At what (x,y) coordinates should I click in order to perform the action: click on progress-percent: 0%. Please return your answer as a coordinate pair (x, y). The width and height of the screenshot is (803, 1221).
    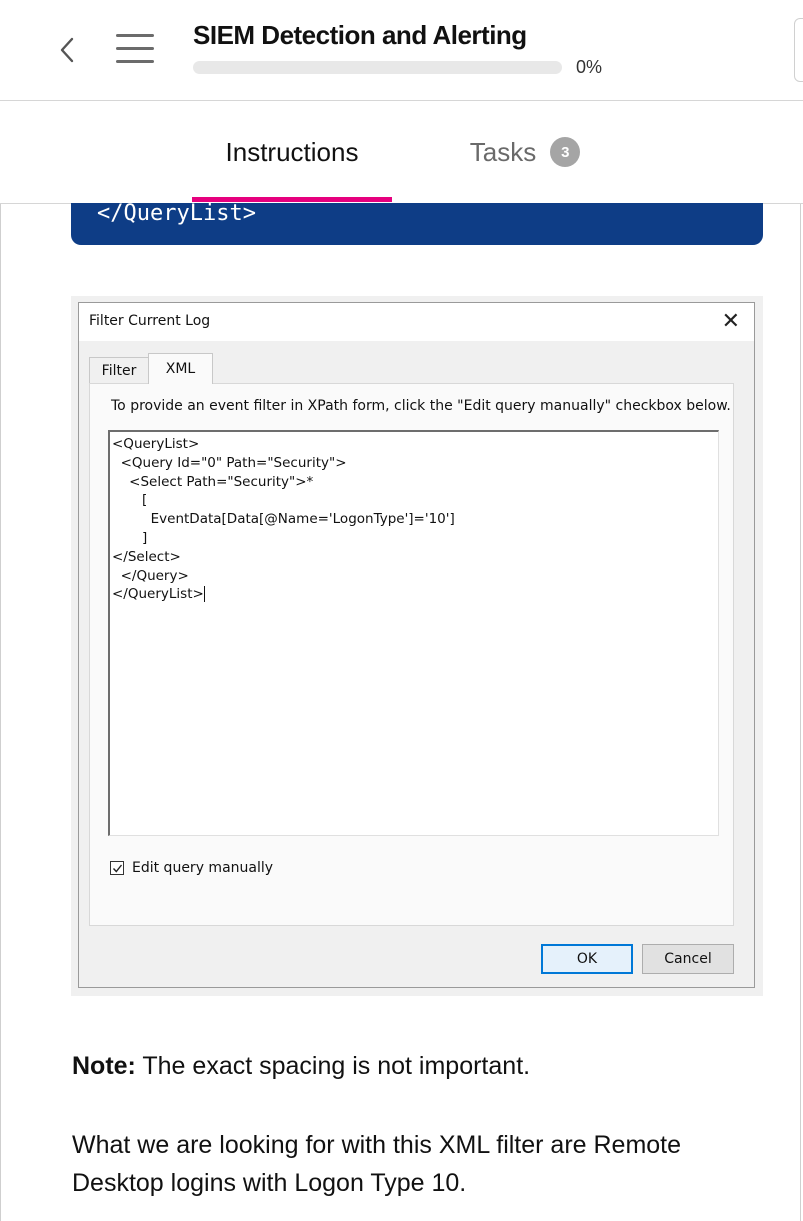
    Looking at the image, I should click on (589, 67).